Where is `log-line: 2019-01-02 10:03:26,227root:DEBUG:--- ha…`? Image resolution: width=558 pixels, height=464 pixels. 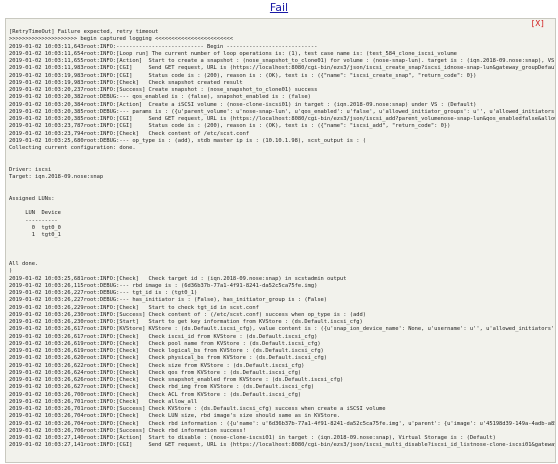
log-line: 2019-01-02 10:03:26,227root:DEBUG:--- ha… is located at coordinates (168, 300).